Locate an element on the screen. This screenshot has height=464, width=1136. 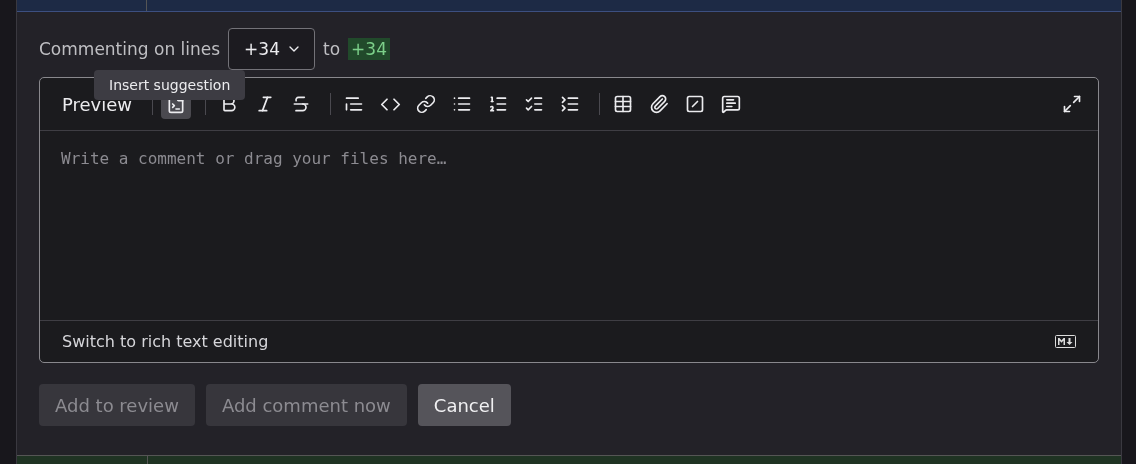
task-list-icon is located at coordinates (534, 104).